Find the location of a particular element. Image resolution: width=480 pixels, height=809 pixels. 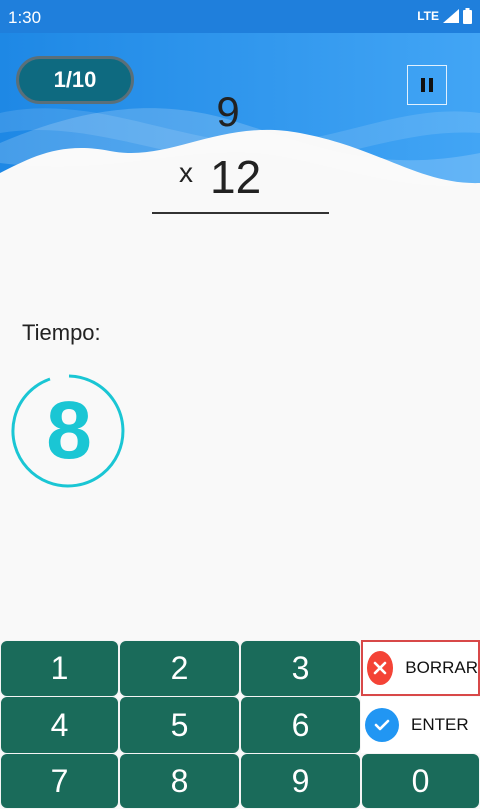

answer-line is located at coordinates (240, 213).